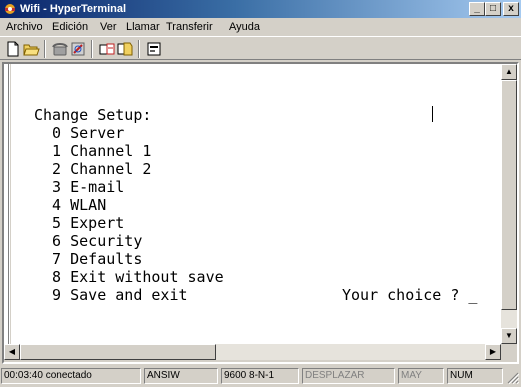  Describe the element at coordinates (93, 115) in the screenshot. I see `terminal-line: Change Setup:` at that location.